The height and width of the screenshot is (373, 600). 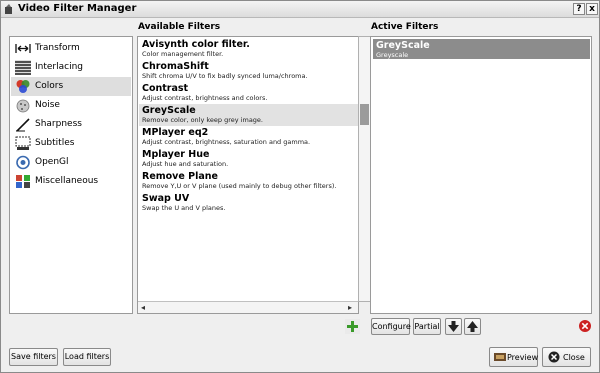 I want to click on category-label: OpenGl, so click(x=52, y=162).